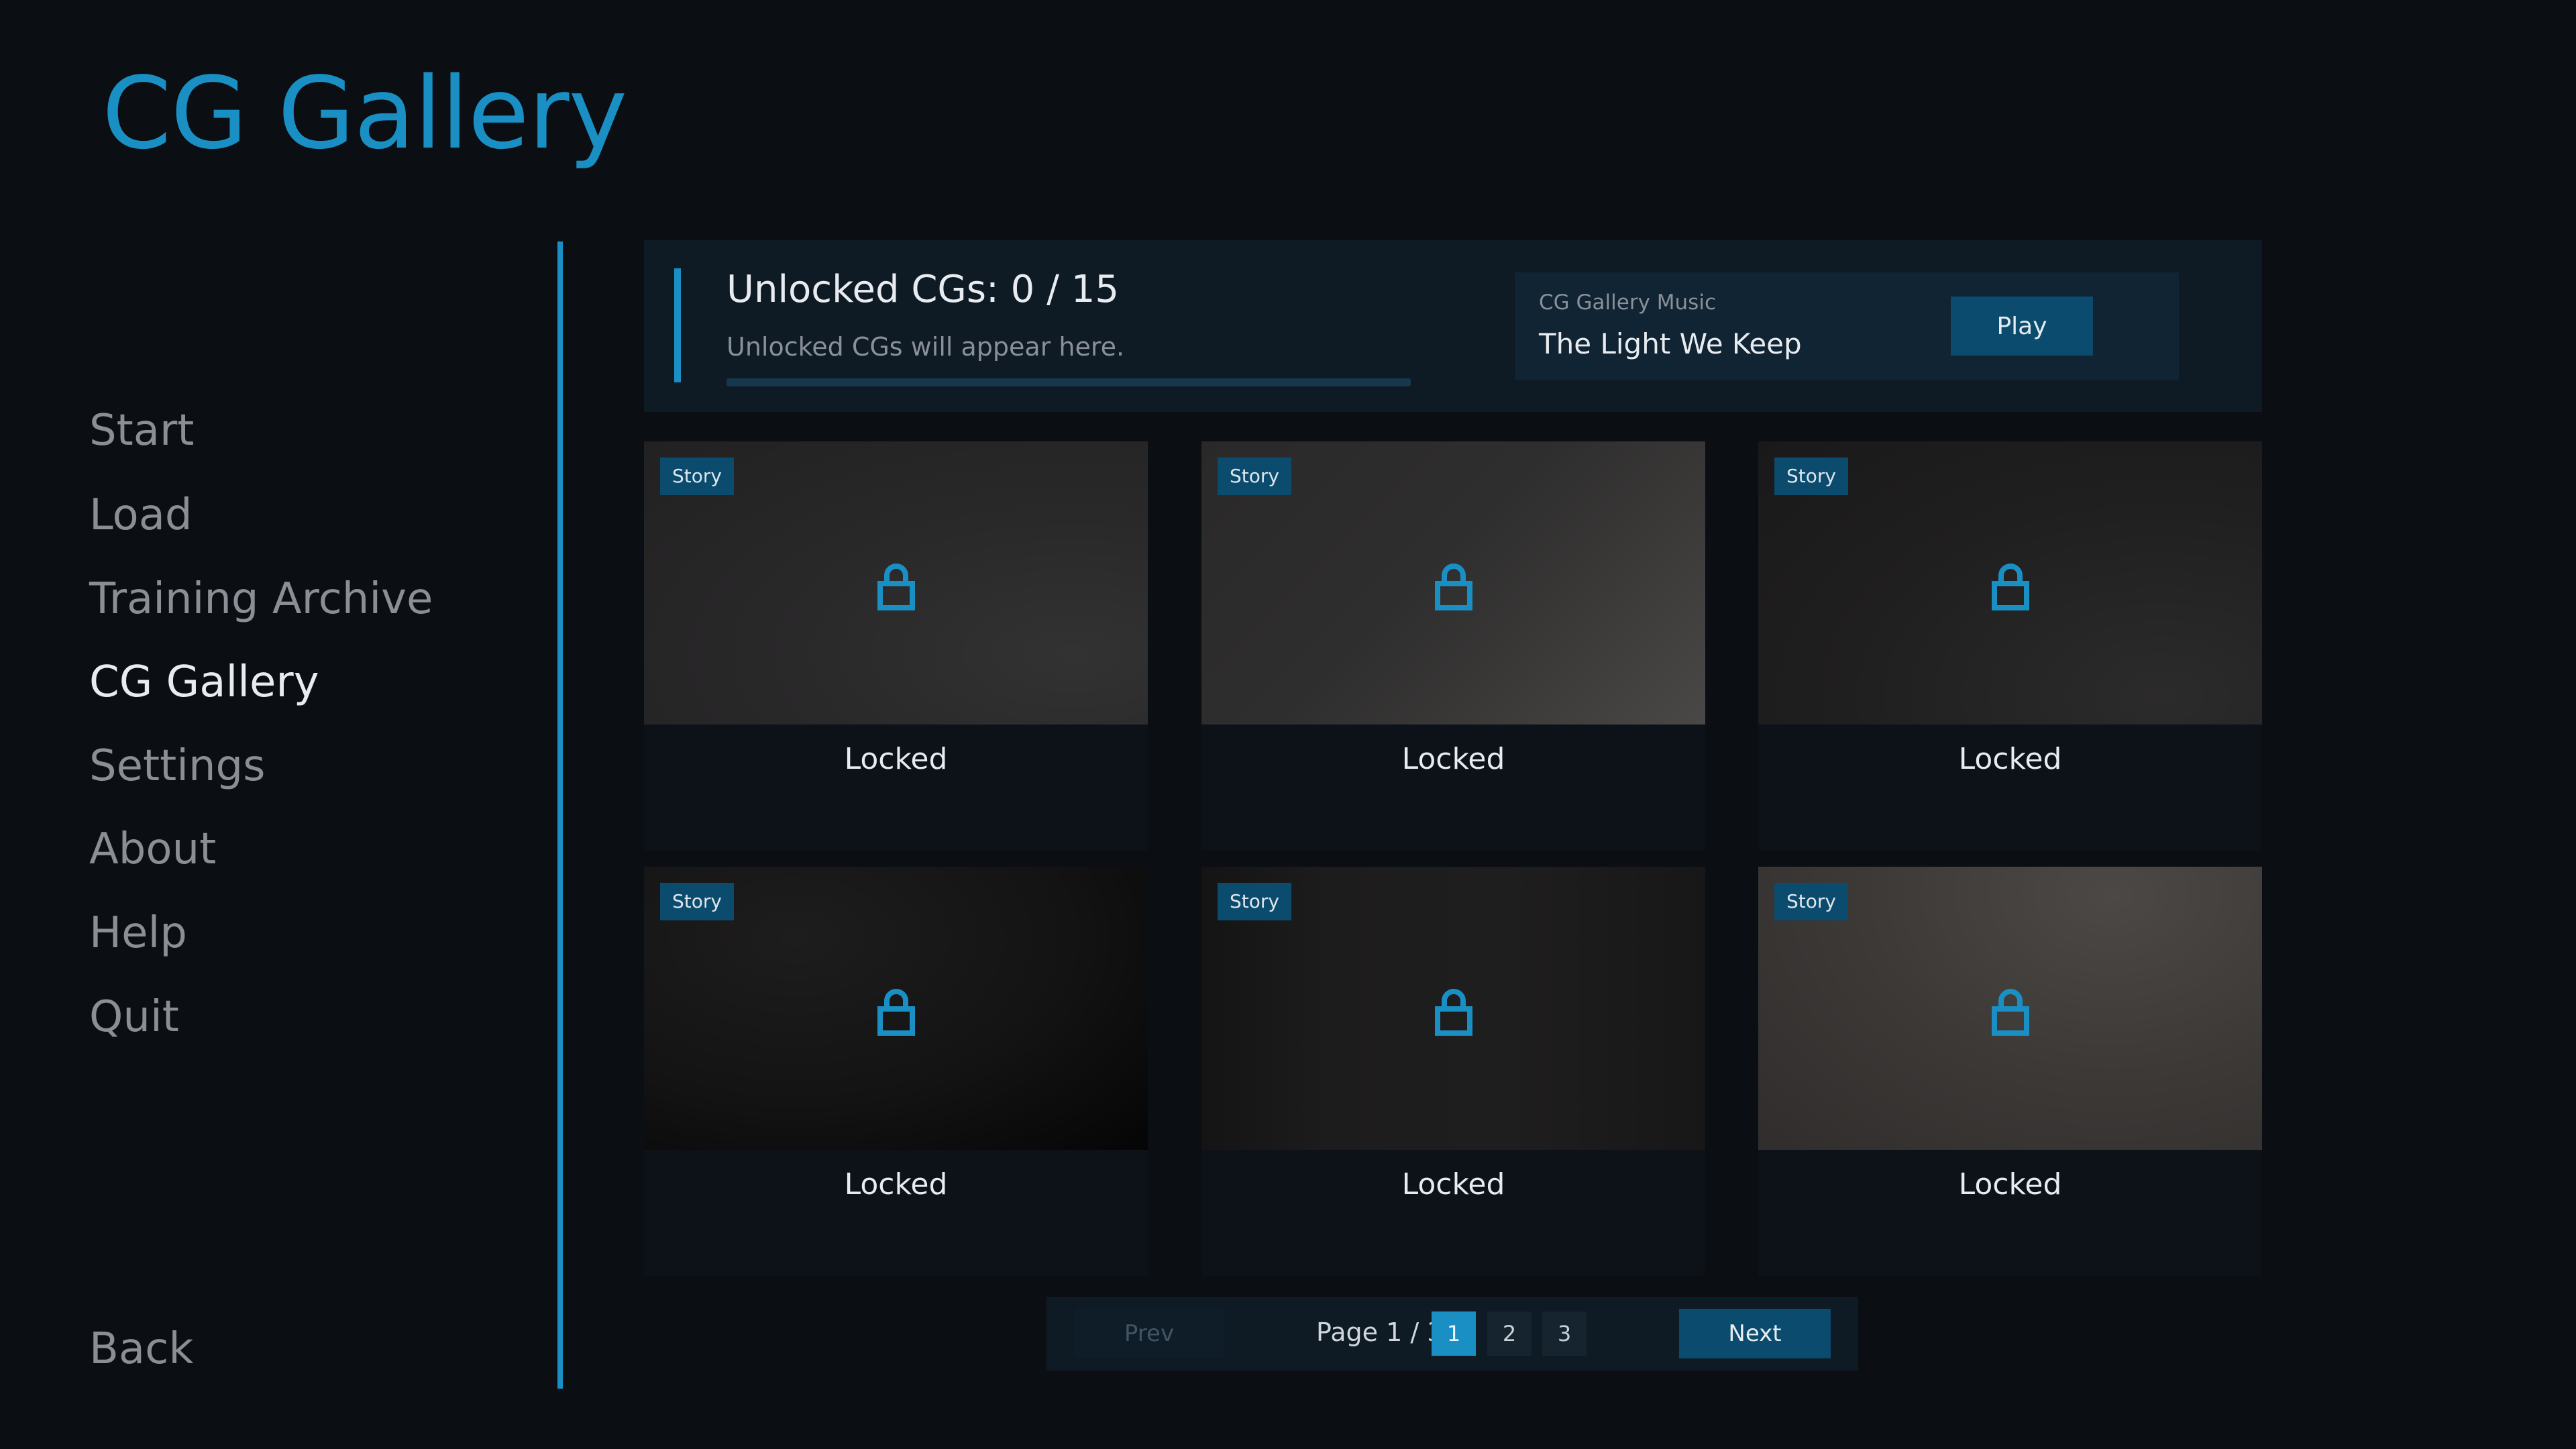 Image resolution: width=2576 pixels, height=1449 pixels. What do you see at coordinates (1627, 302) in the screenshot?
I see `music-label: CG Gallery Music` at bounding box center [1627, 302].